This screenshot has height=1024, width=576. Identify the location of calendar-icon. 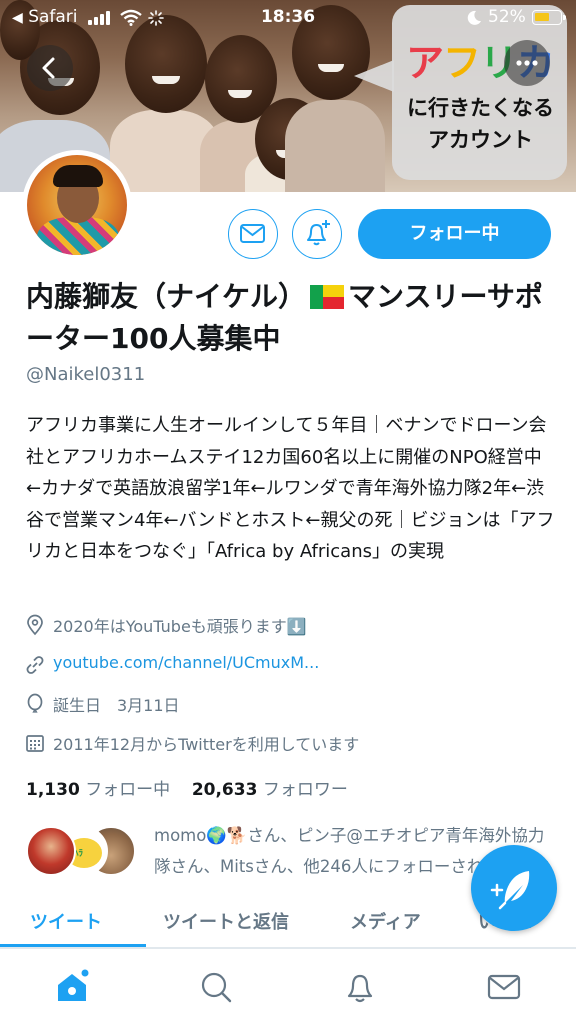
(35, 743).